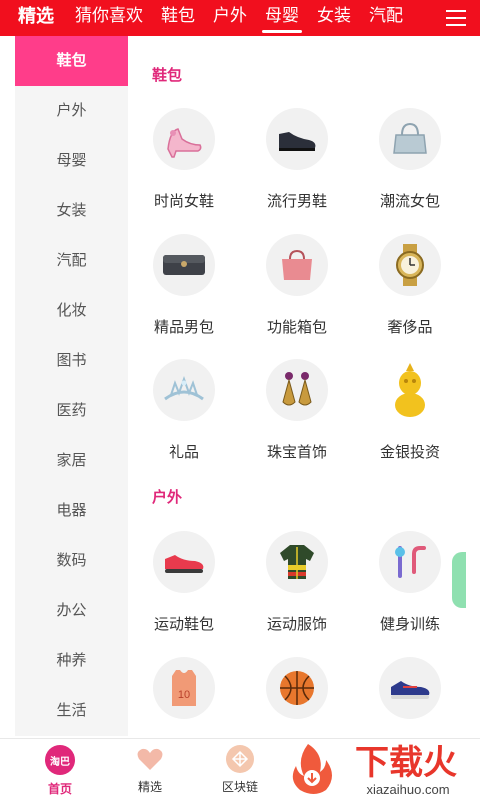  I want to click on tab-featured-bottom: 精选, so click(150, 770).